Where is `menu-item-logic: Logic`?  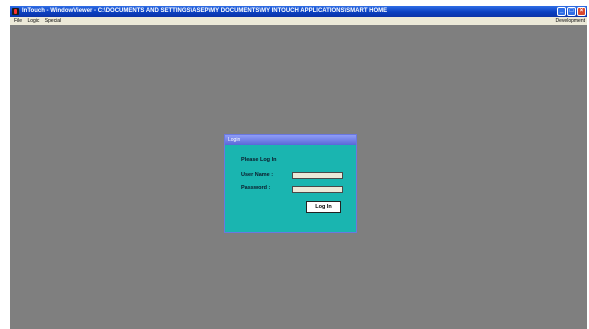 menu-item-logic: Logic is located at coordinates (33, 21).